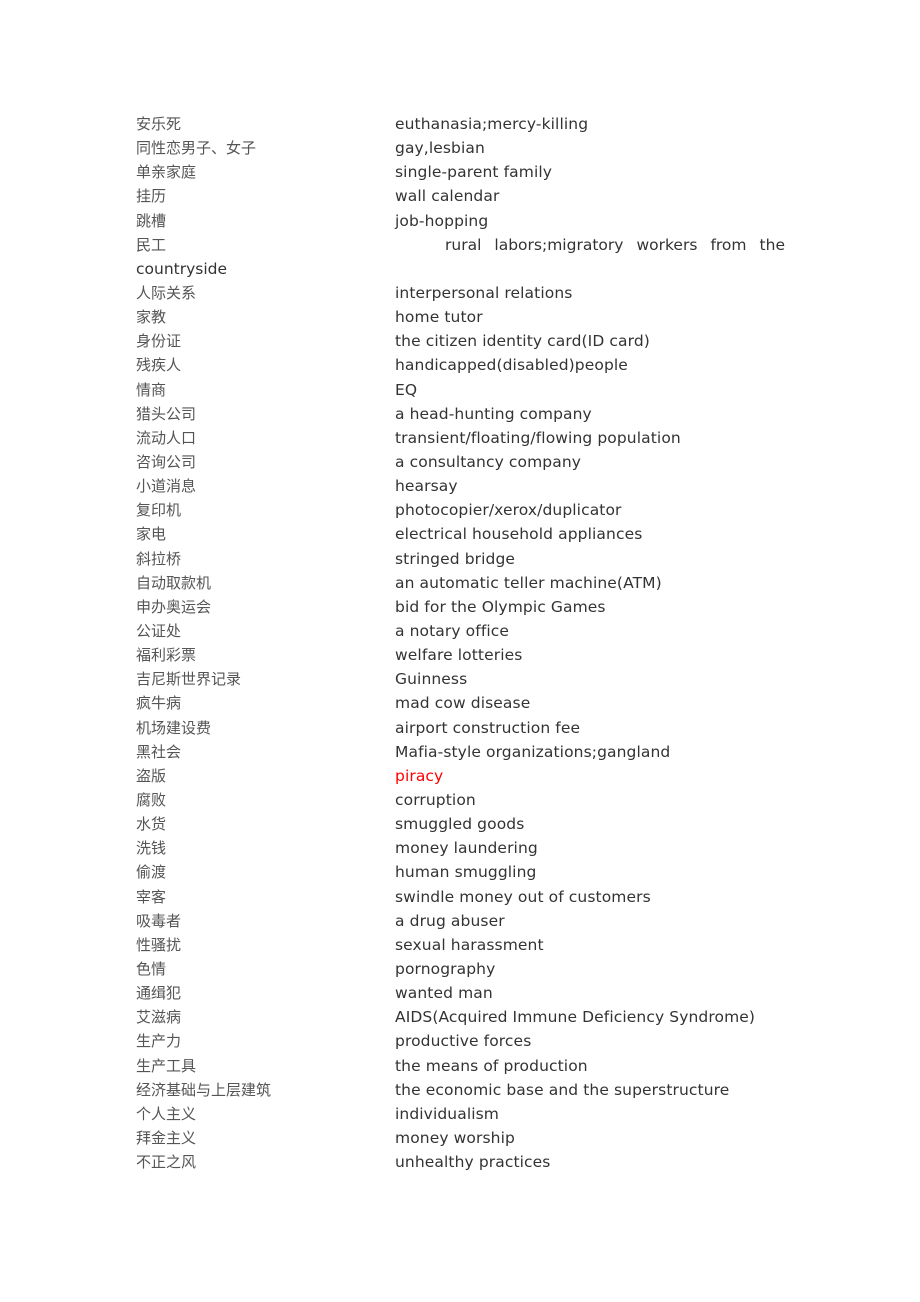  What do you see at coordinates (461, 945) in the screenshot?
I see `glossary-entry: 性骚扰 sexual harassment` at bounding box center [461, 945].